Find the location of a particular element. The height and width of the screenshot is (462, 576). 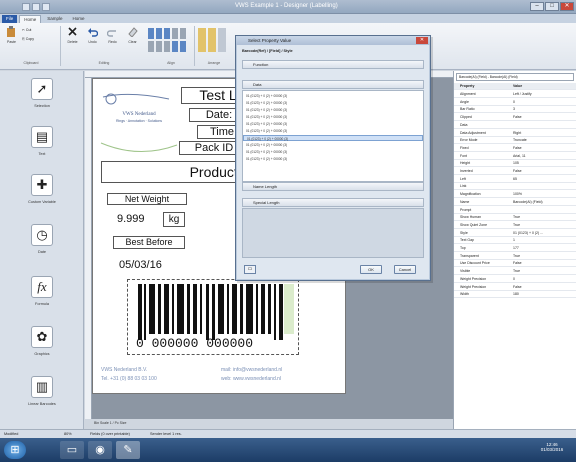

property-row: Text Gap 1 is located at coordinates (515, 241).